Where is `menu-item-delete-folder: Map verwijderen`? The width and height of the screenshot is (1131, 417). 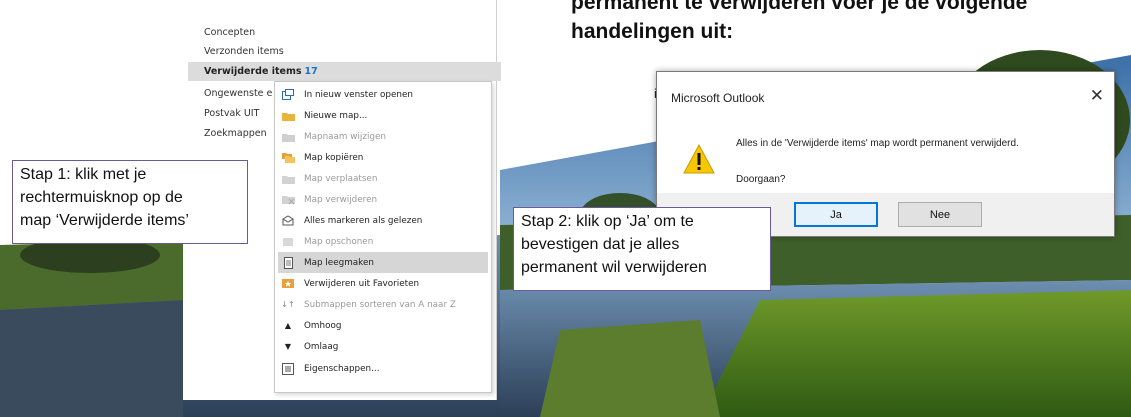 menu-item-delete-folder: Map verwijderen is located at coordinates (383, 199).